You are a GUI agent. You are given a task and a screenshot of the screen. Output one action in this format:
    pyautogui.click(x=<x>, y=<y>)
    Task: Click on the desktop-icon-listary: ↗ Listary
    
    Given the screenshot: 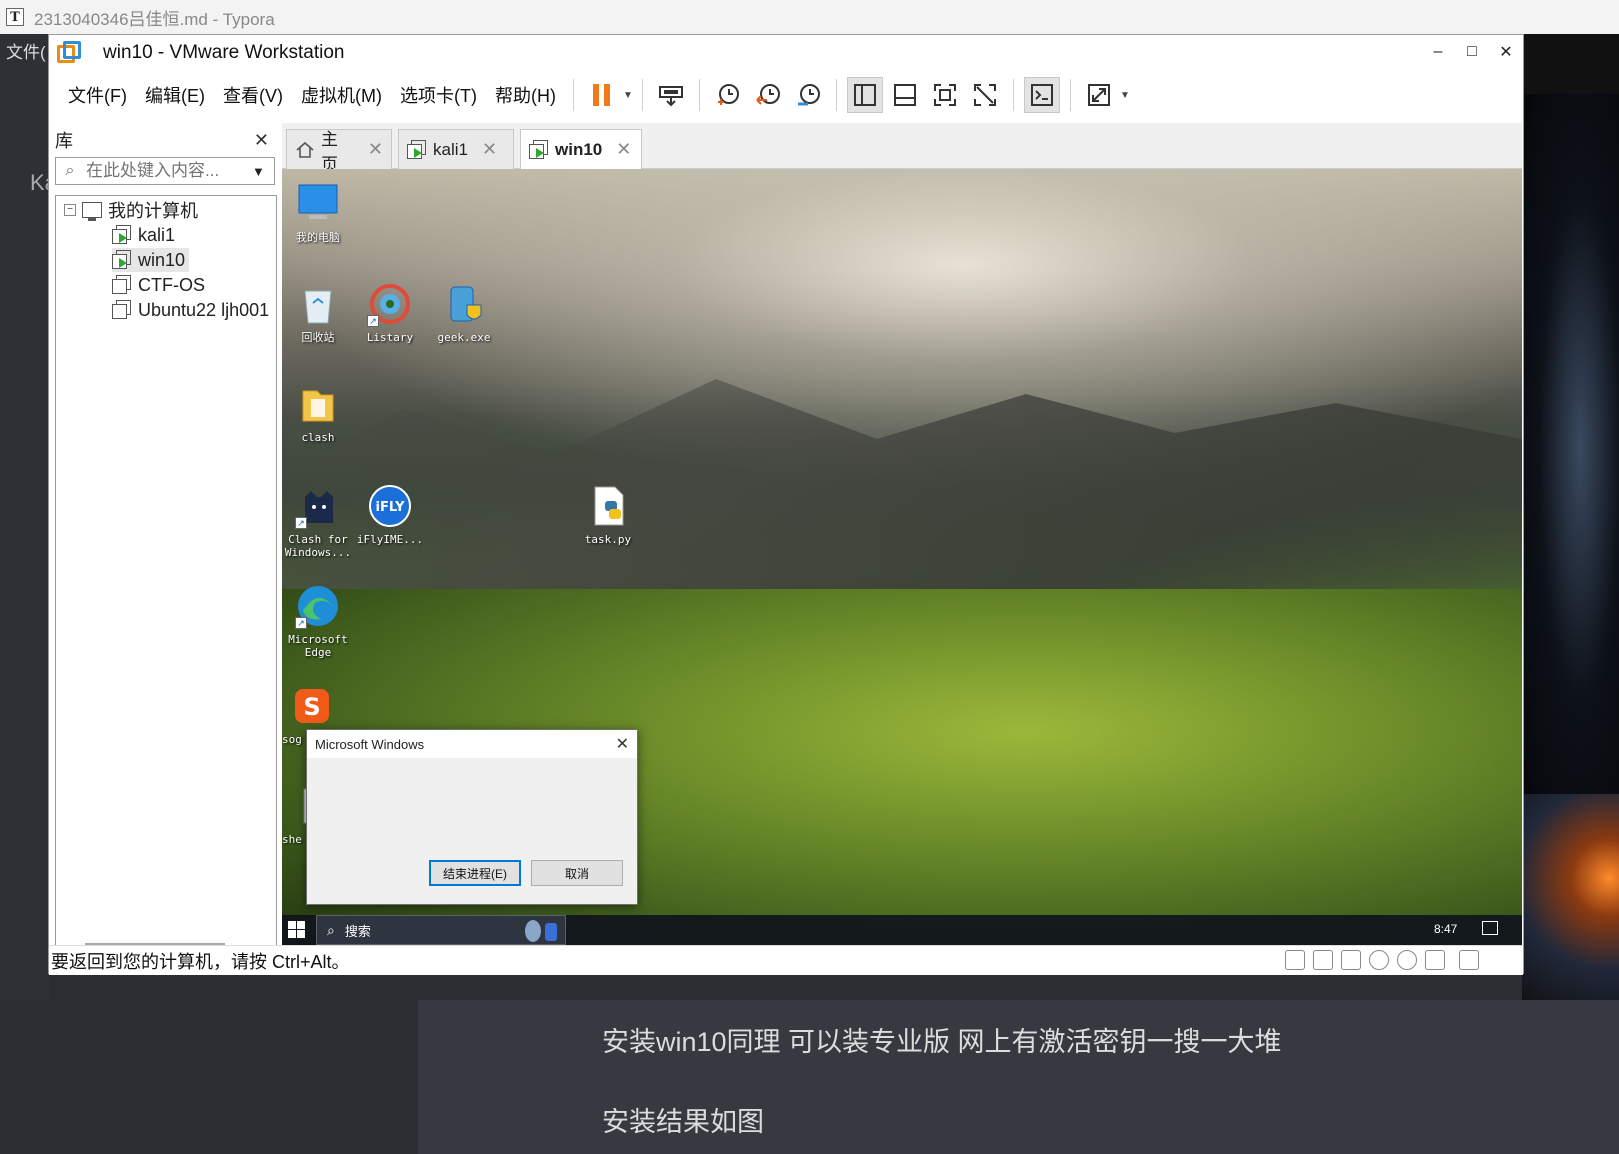 What is the action you would take?
    pyautogui.click(x=390, y=312)
    